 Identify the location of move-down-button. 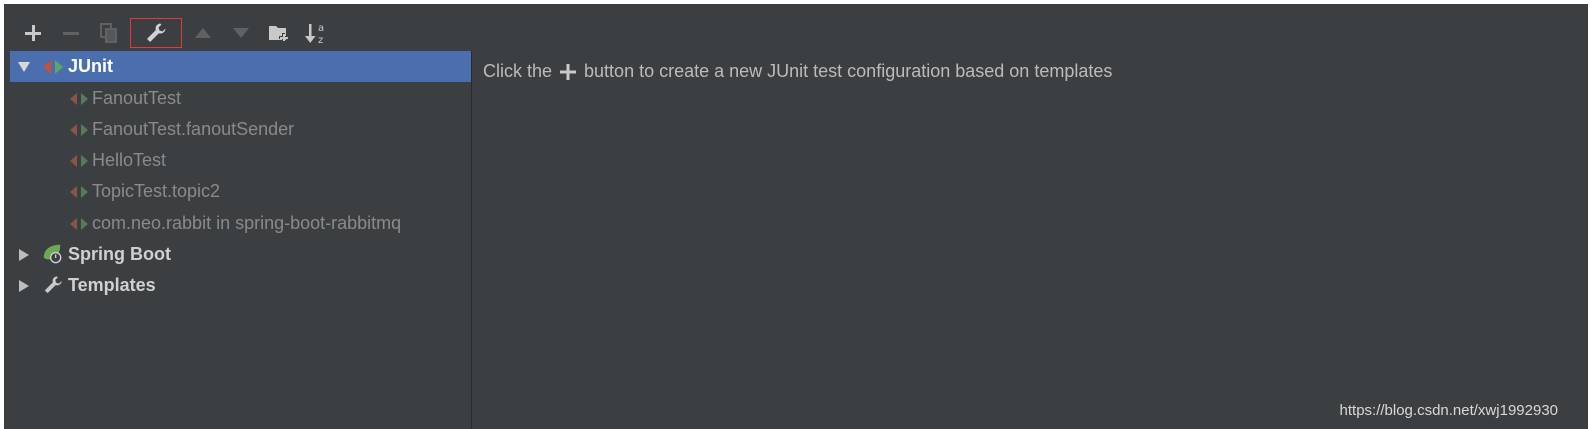
(241, 33).